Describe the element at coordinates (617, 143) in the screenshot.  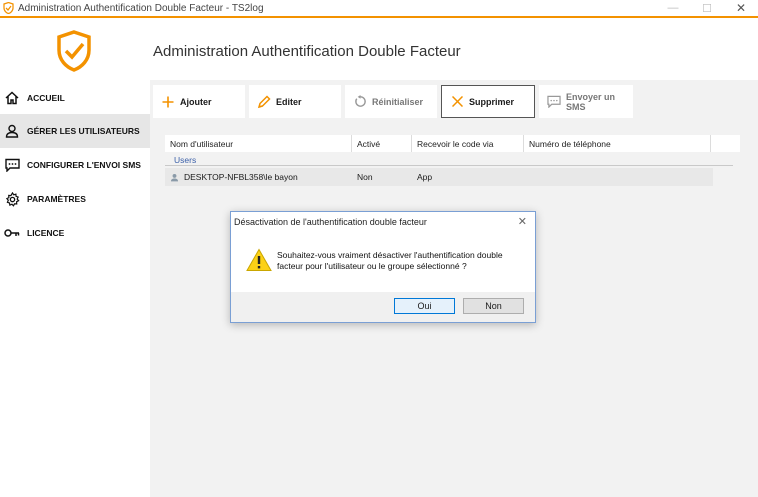
I see `column-header-phone: Numéro de téléphone` at that location.